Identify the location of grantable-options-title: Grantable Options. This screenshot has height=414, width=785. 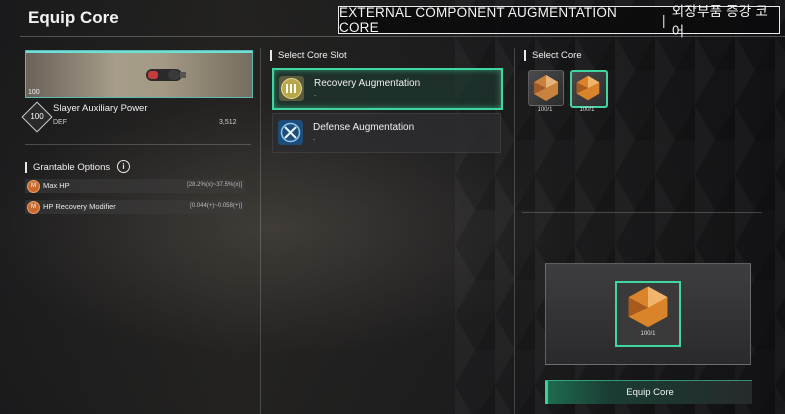
(67, 167).